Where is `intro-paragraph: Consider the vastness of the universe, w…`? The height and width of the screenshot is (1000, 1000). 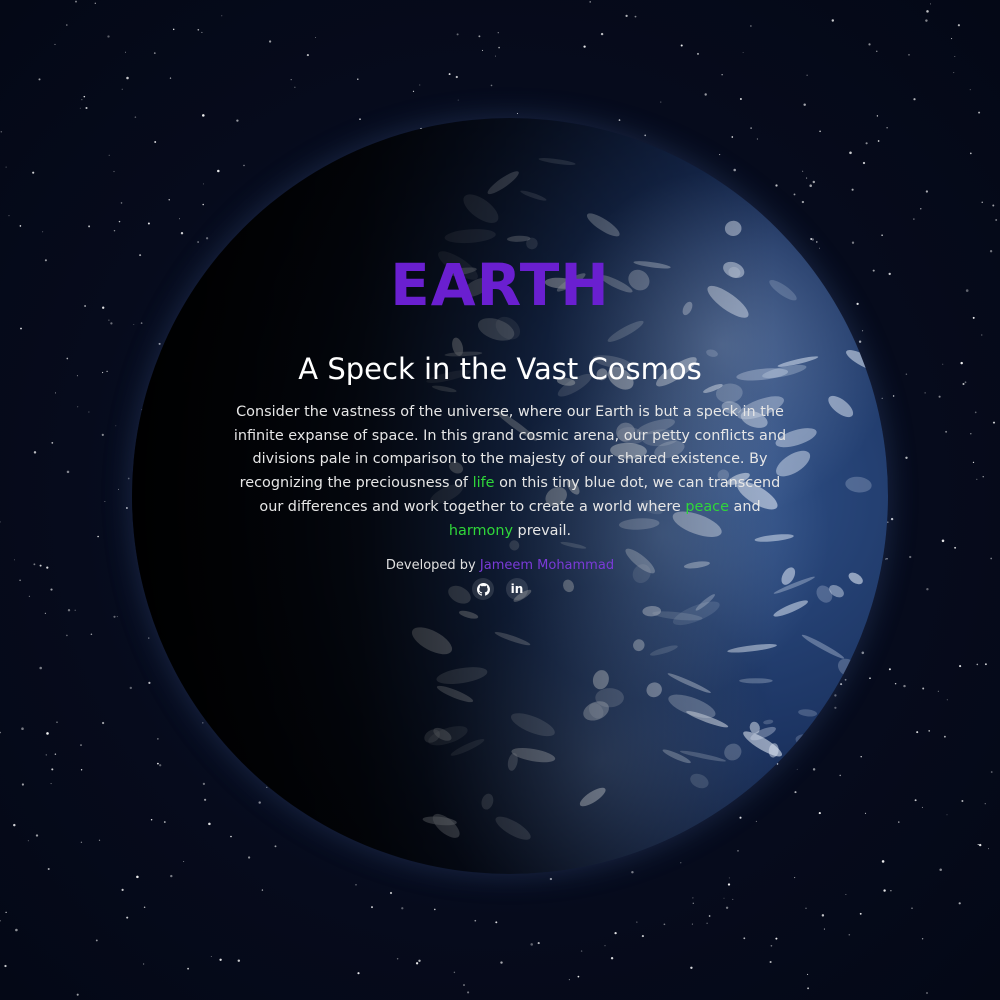
intro-paragraph: Consider the vastness of the universe, w… is located at coordinates (510, 472).